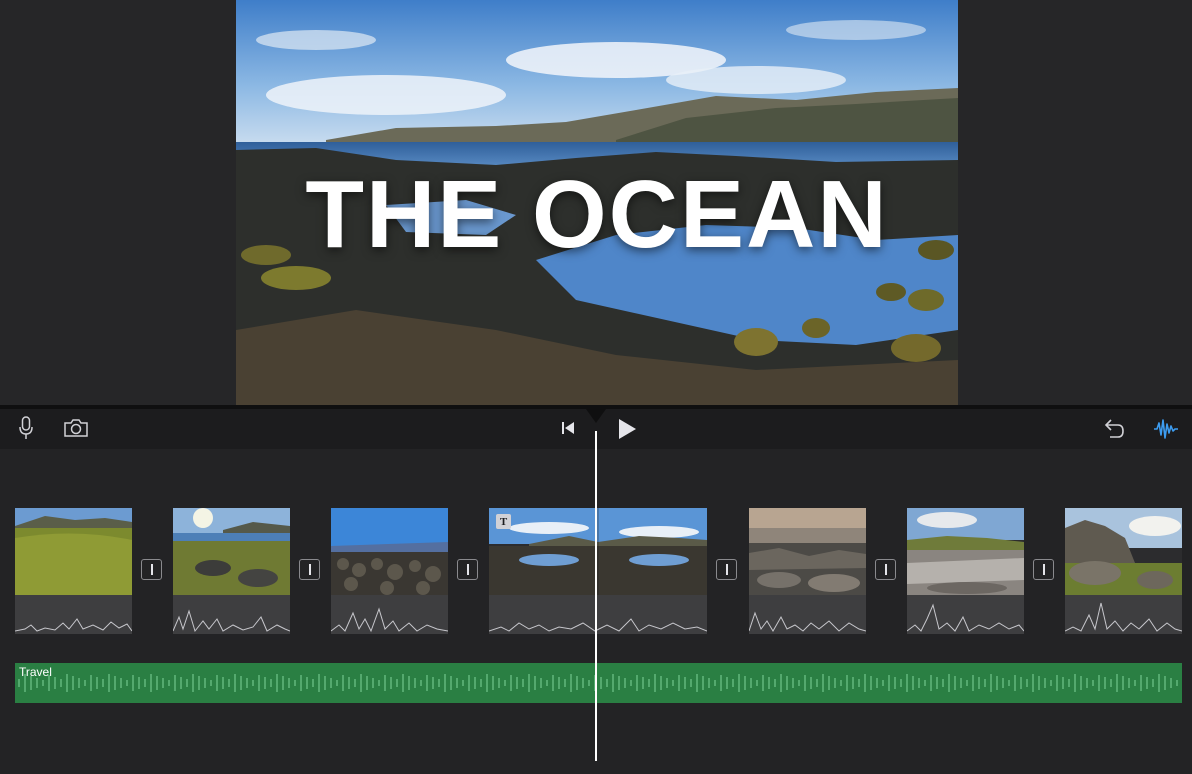 The image size is (1192, 774). I want to click on undo-icon, so click(1113, 429).